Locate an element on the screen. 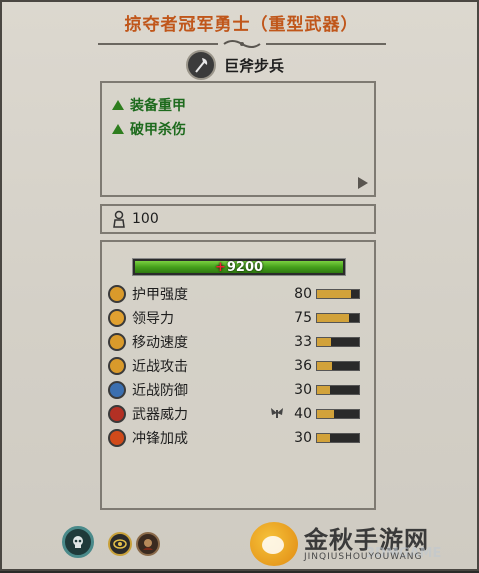 This screenshot has width=479, height=573. stat-value: 75 is located at coordinates (303, 318).